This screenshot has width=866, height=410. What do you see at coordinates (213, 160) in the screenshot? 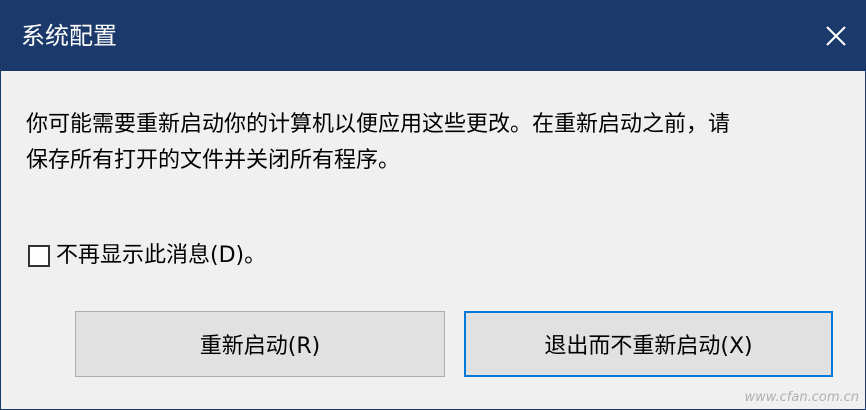
I see `message-line-2: 保存所有打开的文件并关闭所有程序。` at bounding box center [213, 160].